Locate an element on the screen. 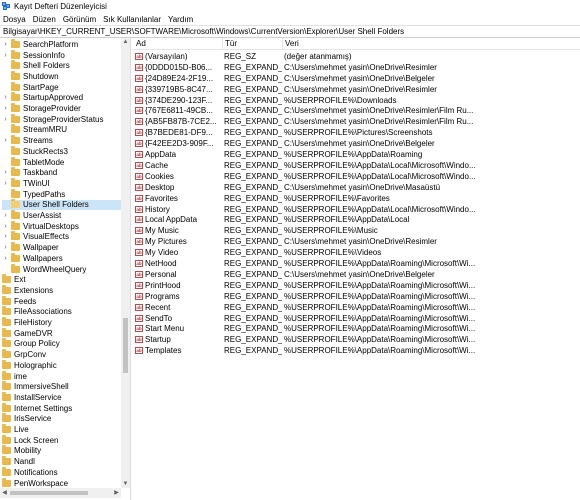 This screenshot has width=580, height=500. tree-item: › Wallpaper is located at coordinates (61, 247).